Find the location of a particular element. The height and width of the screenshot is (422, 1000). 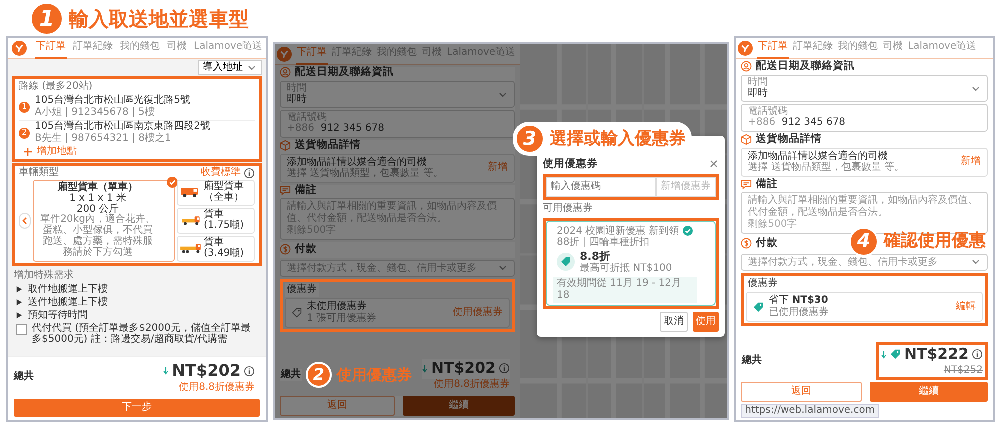

cancel-button: 取消 is located at coordinates (674, 322).